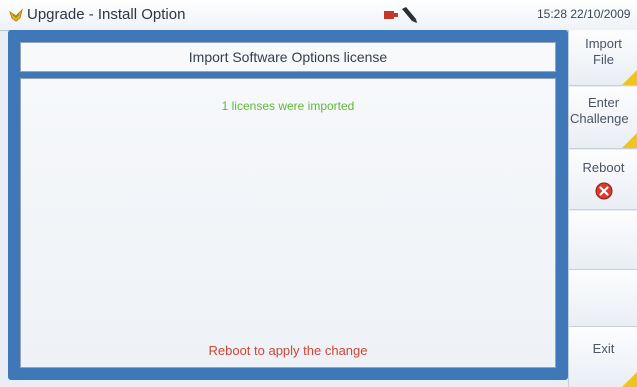 Image resolution: width=637 pixels, height=387 pixels. What do you see at coordinates (603, 348) in the screenshot?
I see `exit-label: Exit` at bounding box center [603, 348].